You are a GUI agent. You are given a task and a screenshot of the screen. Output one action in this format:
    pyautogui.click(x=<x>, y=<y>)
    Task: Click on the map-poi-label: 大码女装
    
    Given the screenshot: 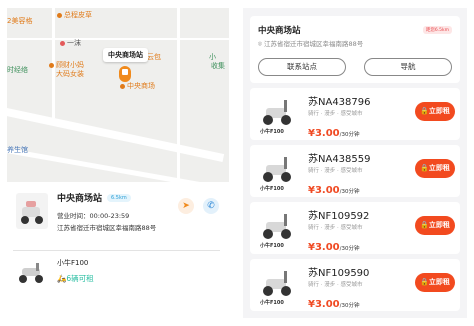 What is the action you would take?
    pyautogui.click(x=70, y=74)
    